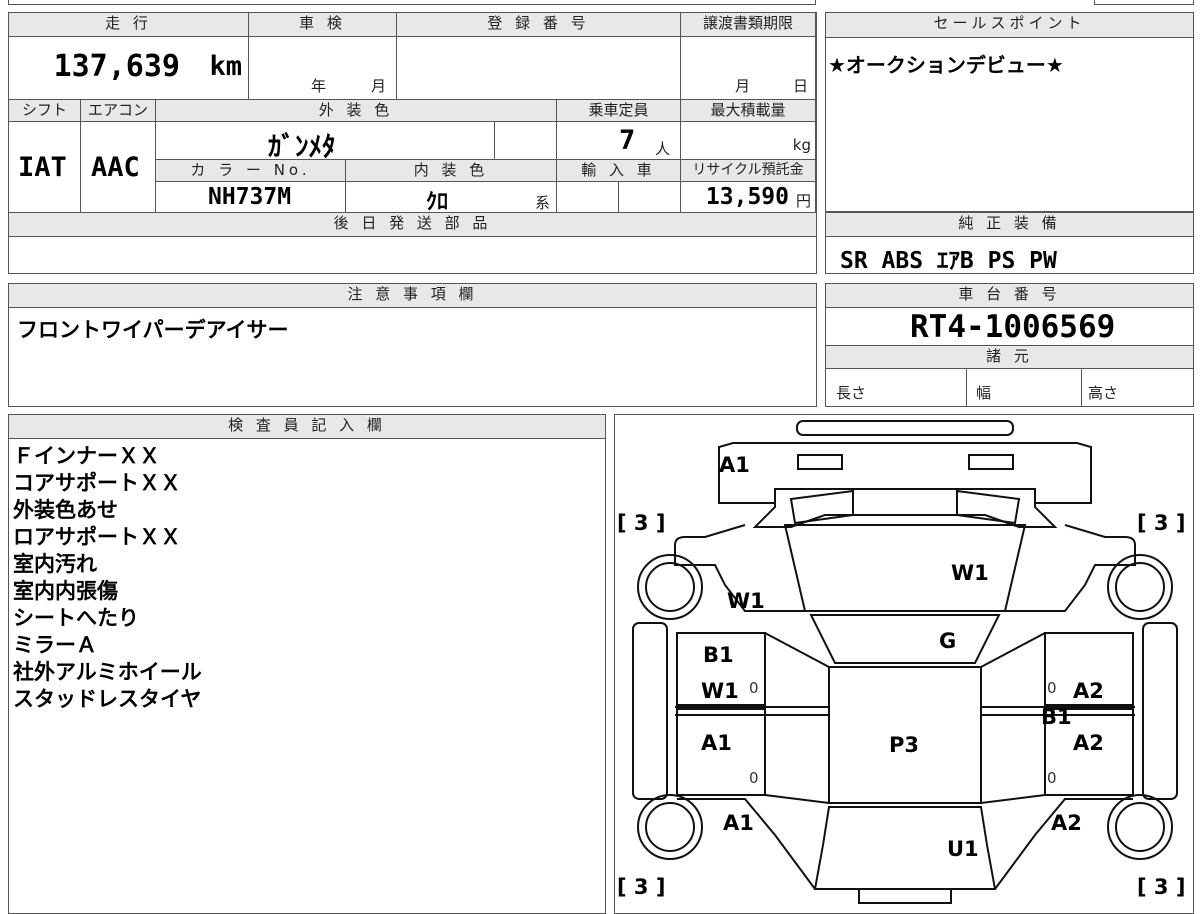  What do you see at coordinates (746, 601) in the screenshot?
I see `mark-left-front-fender: W1` at bounding box center [746, 601].